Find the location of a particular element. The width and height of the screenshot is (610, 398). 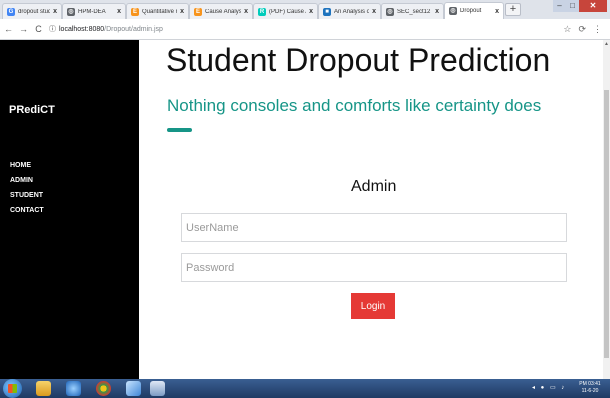

scroll-up-arrow-icon: ▲ is located at coordinates (606, 44).